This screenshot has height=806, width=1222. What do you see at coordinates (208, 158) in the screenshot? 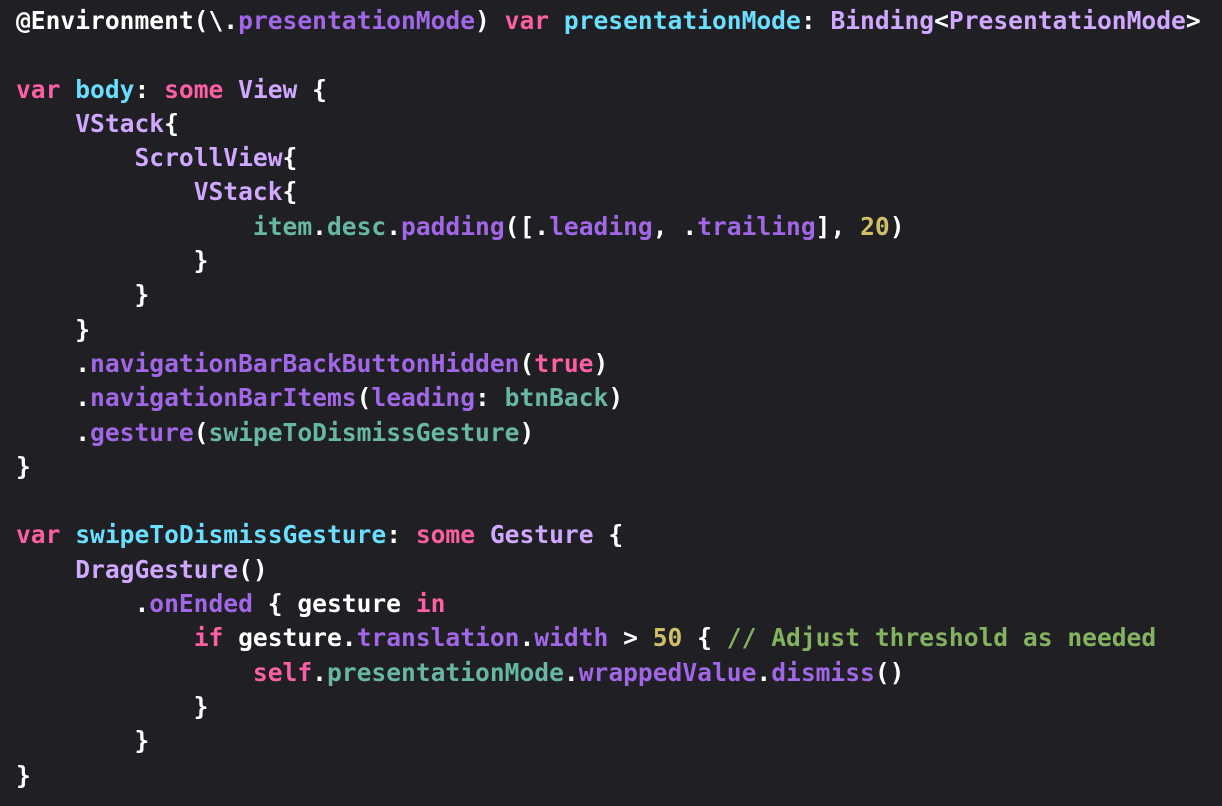
I see `code-token-type: ScrollView` at bounding box center [208, 158].